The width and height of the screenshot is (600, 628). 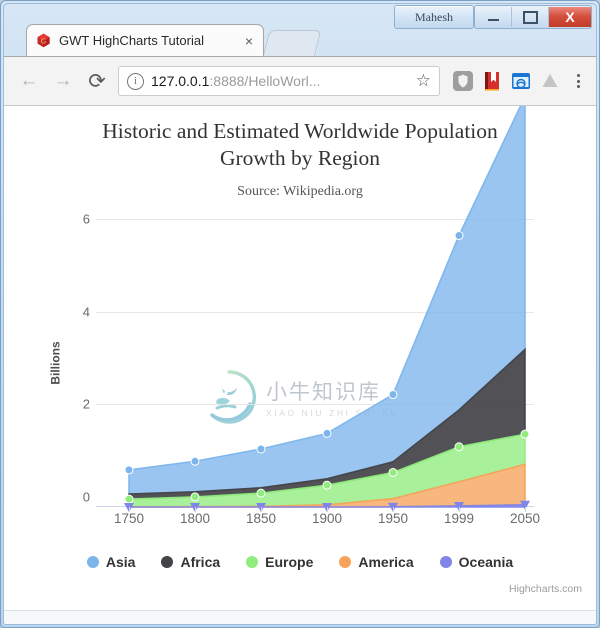 I want to click on svg-text: G, so click(x=43, y=42).